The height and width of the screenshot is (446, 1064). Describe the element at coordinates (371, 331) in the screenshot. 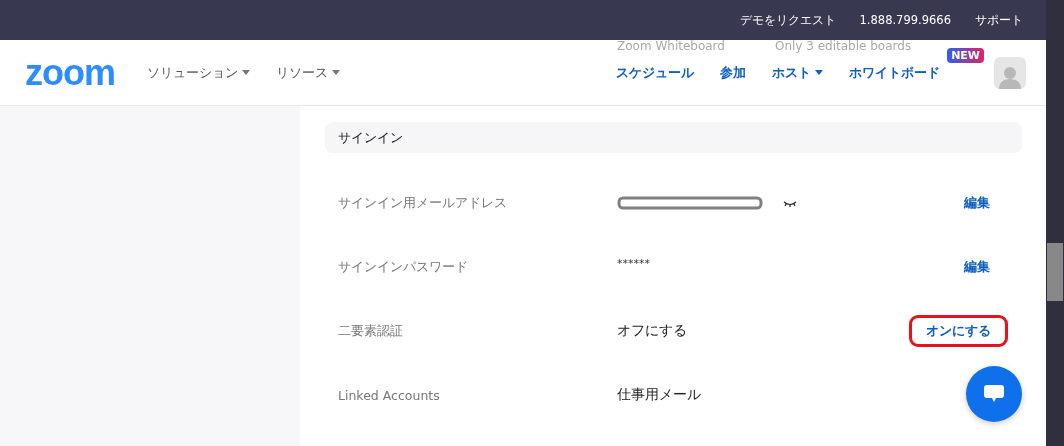

I see `setting-label: 二要素認証` at that location.